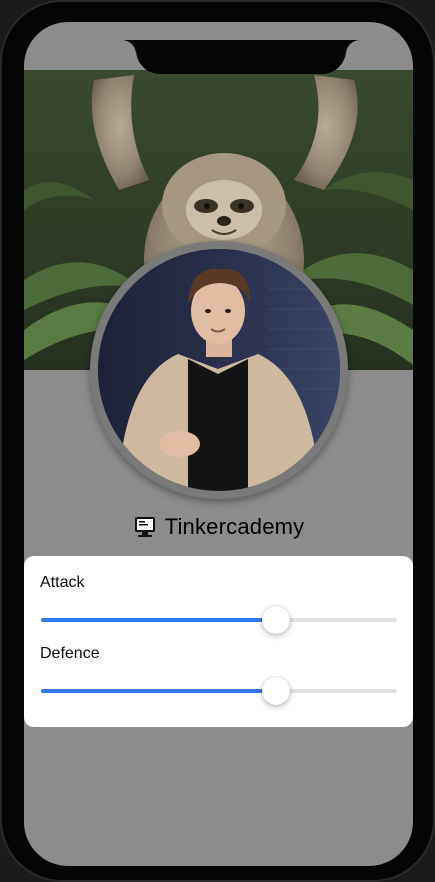 The width and height of the screenshot is (435, 882). Describe the element at coordinates (62, 582) in the screenshot. I see `attack-label: Attack` at that location.